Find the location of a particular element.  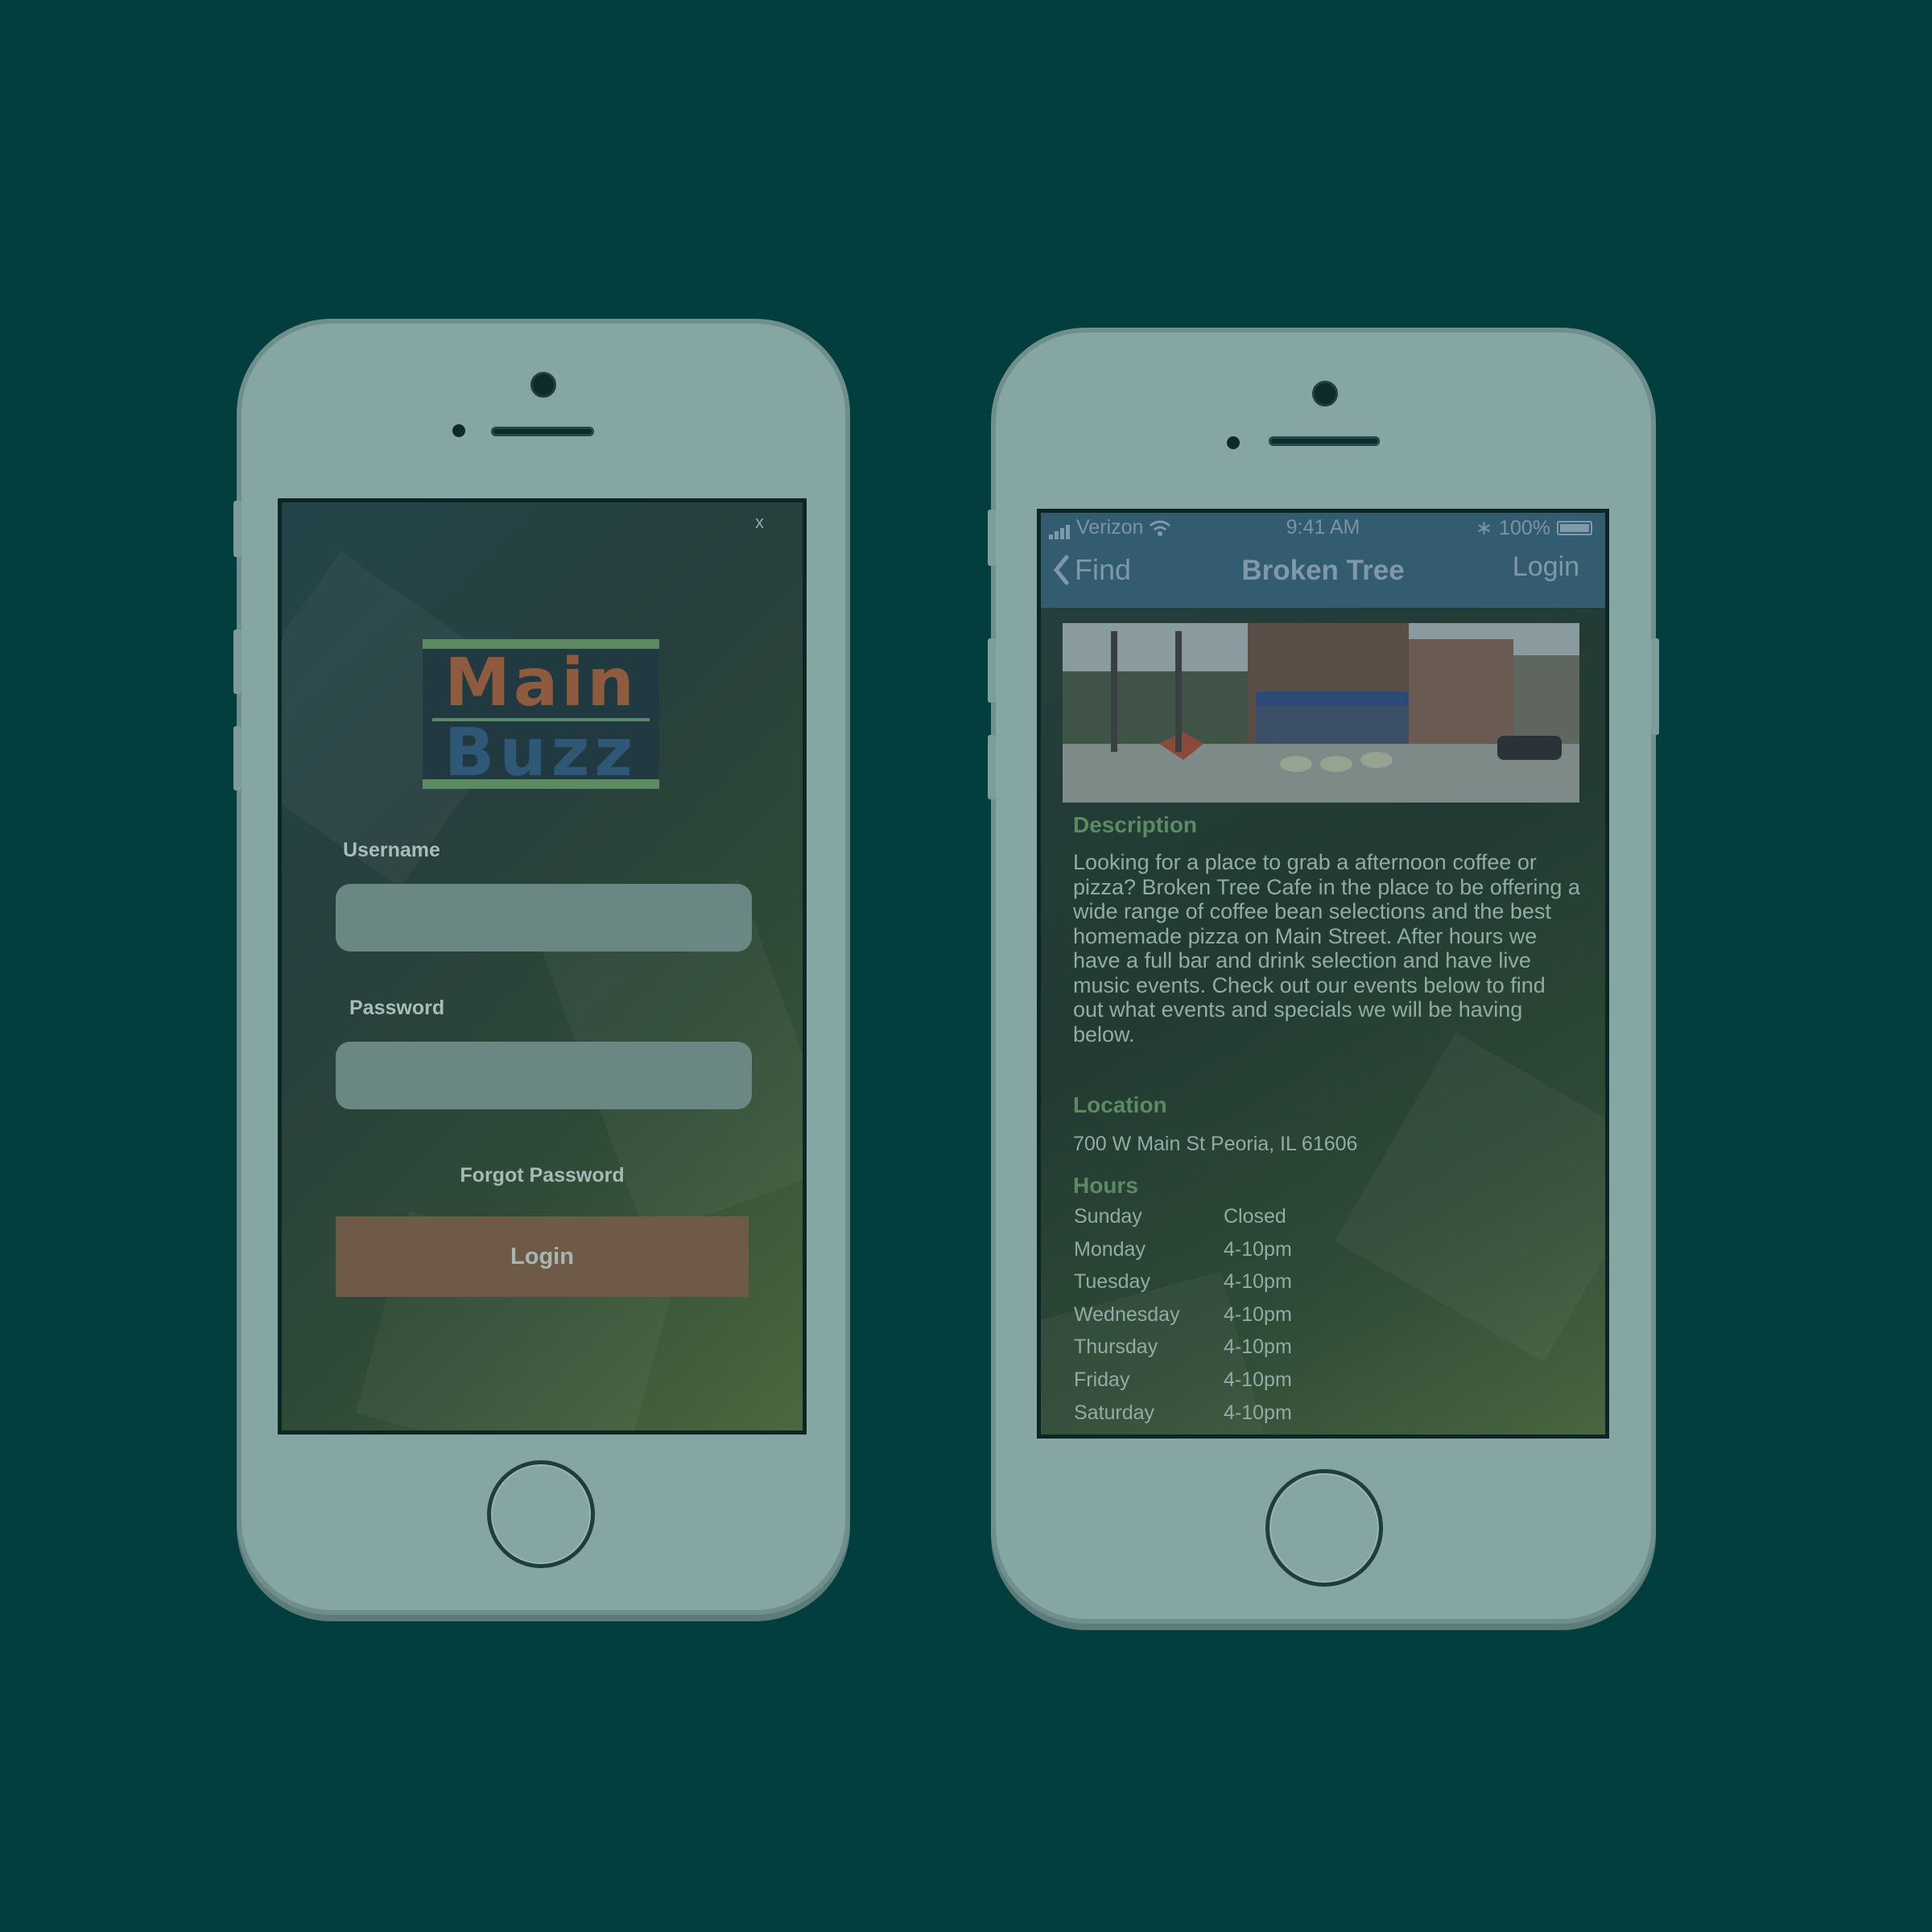

hours-day: Wednesday is located at coordinates (1127, 1314).